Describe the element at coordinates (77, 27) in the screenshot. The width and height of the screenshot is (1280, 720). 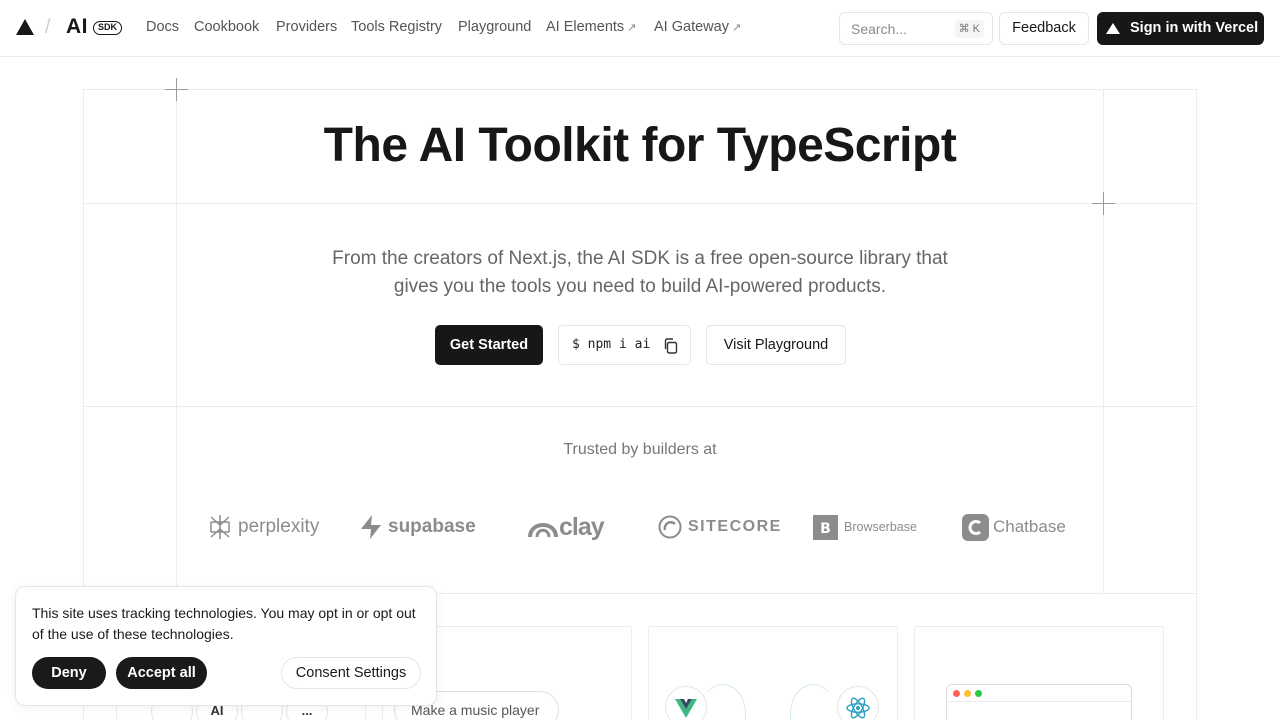
I see `ai-sdk-logo: AI` at that location.